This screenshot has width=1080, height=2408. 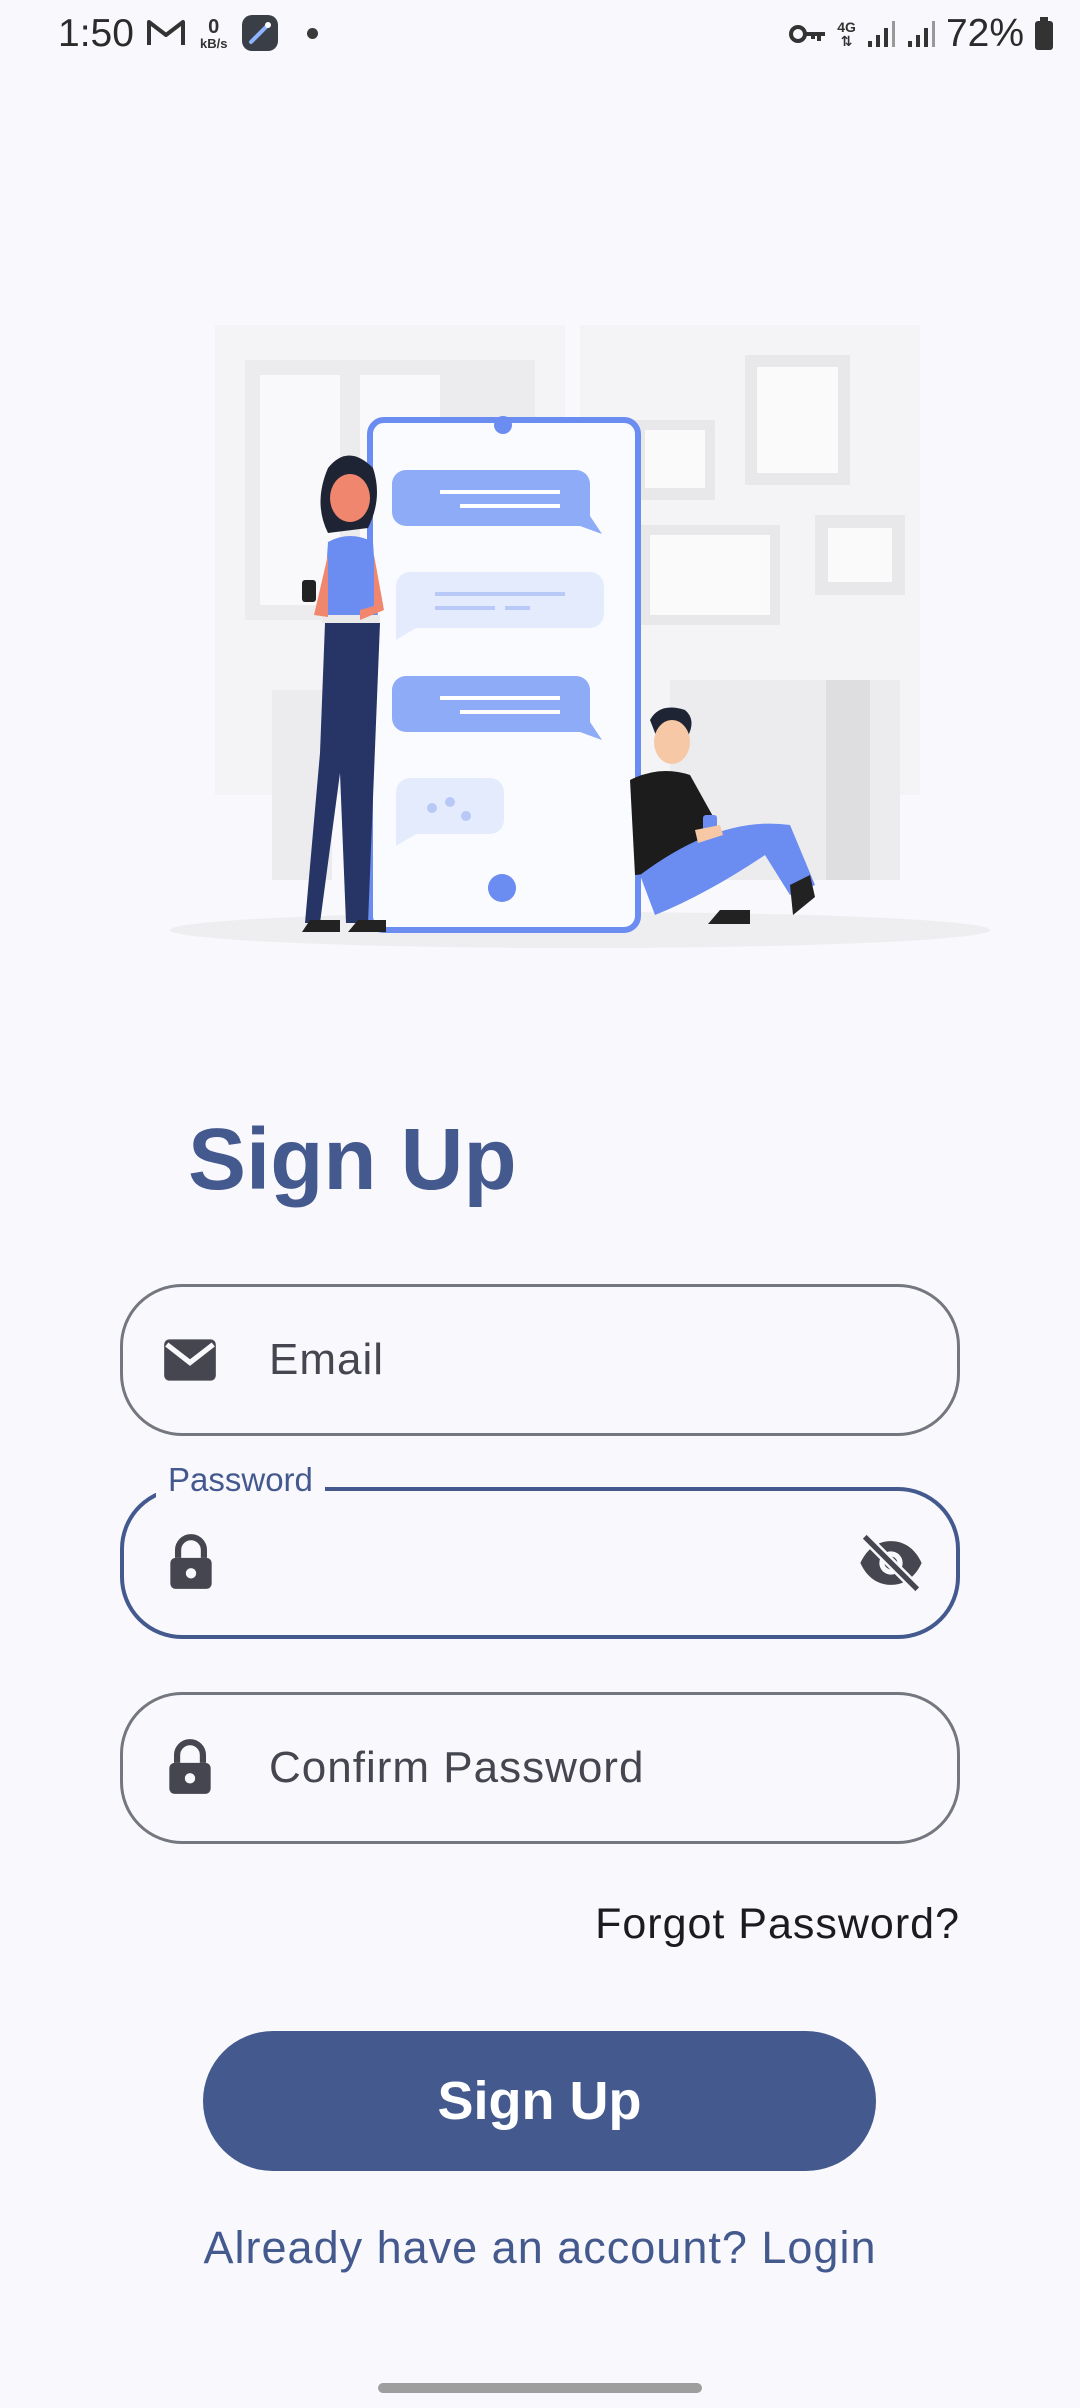 What do you see at coordinates (807, 34) in the screenshot?
I see `vpn-key-icon` at bounding box center [807, 34].